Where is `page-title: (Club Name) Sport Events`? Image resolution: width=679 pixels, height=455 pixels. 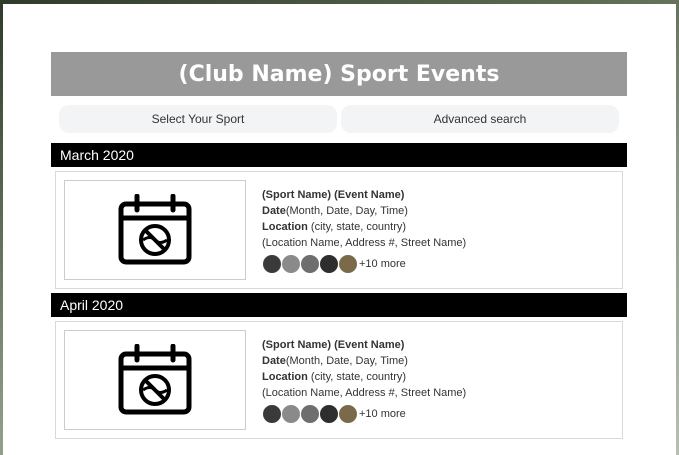
page-title: (Club Name) Sport Events is located at coordinates (339, 74).